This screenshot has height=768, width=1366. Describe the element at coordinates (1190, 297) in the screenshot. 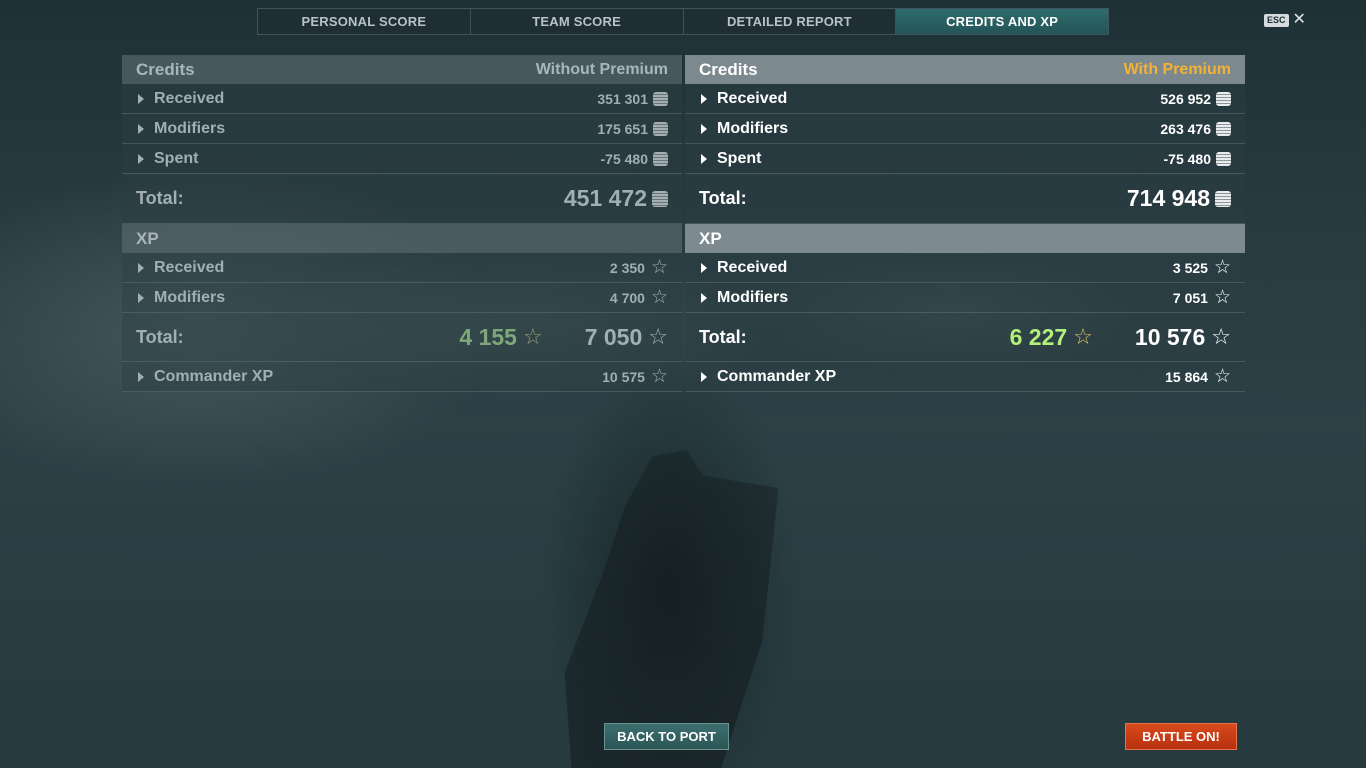

I see `row-value: 7 051` at that location.